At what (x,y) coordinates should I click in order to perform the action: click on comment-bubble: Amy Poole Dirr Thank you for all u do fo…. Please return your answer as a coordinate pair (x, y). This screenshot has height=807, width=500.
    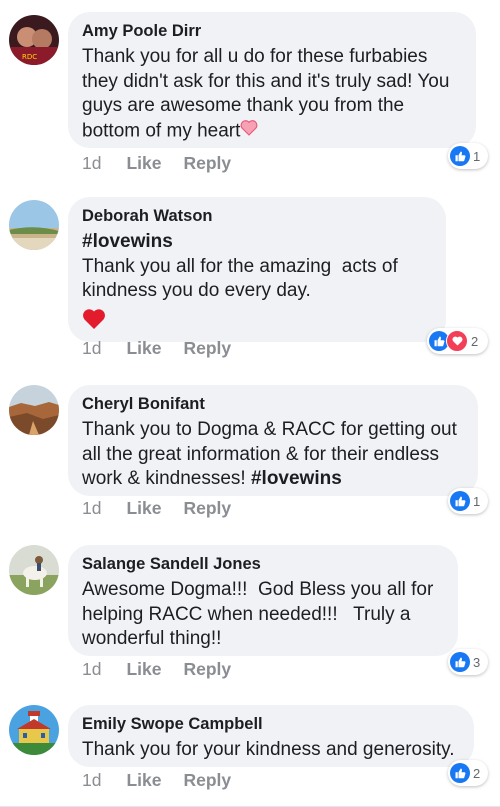
    Looking at the image, I should click on (272, 80).